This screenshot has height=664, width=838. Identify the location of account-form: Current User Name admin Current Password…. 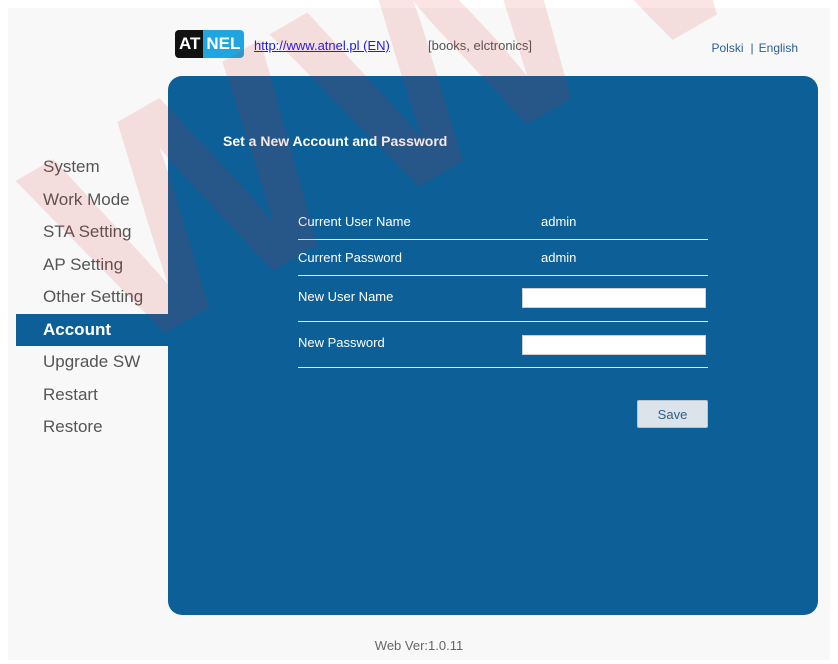
(503, 286).